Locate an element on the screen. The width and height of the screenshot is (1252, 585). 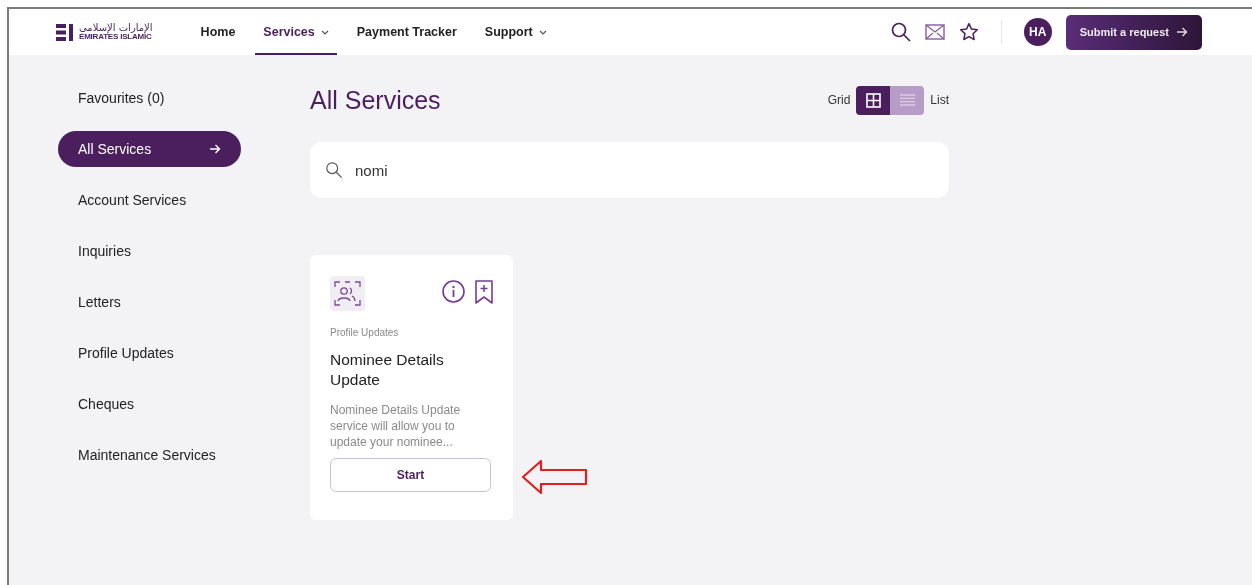
arrow-left-icon is located at coordinates (554, 477).